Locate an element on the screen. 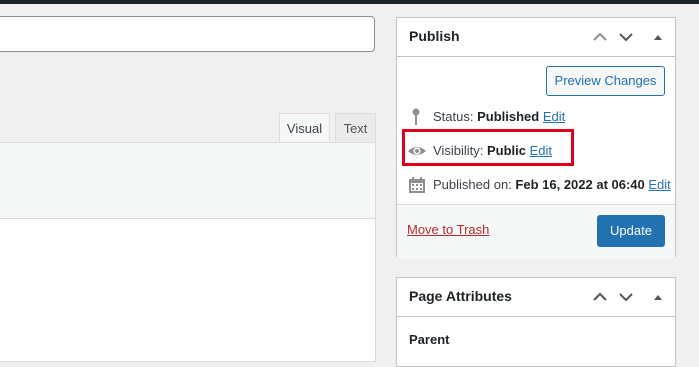 Image resolution: width=699 pixels, height=367 pixels. preview-changes-button: Preview Changes is located at coordinates (605, 81).